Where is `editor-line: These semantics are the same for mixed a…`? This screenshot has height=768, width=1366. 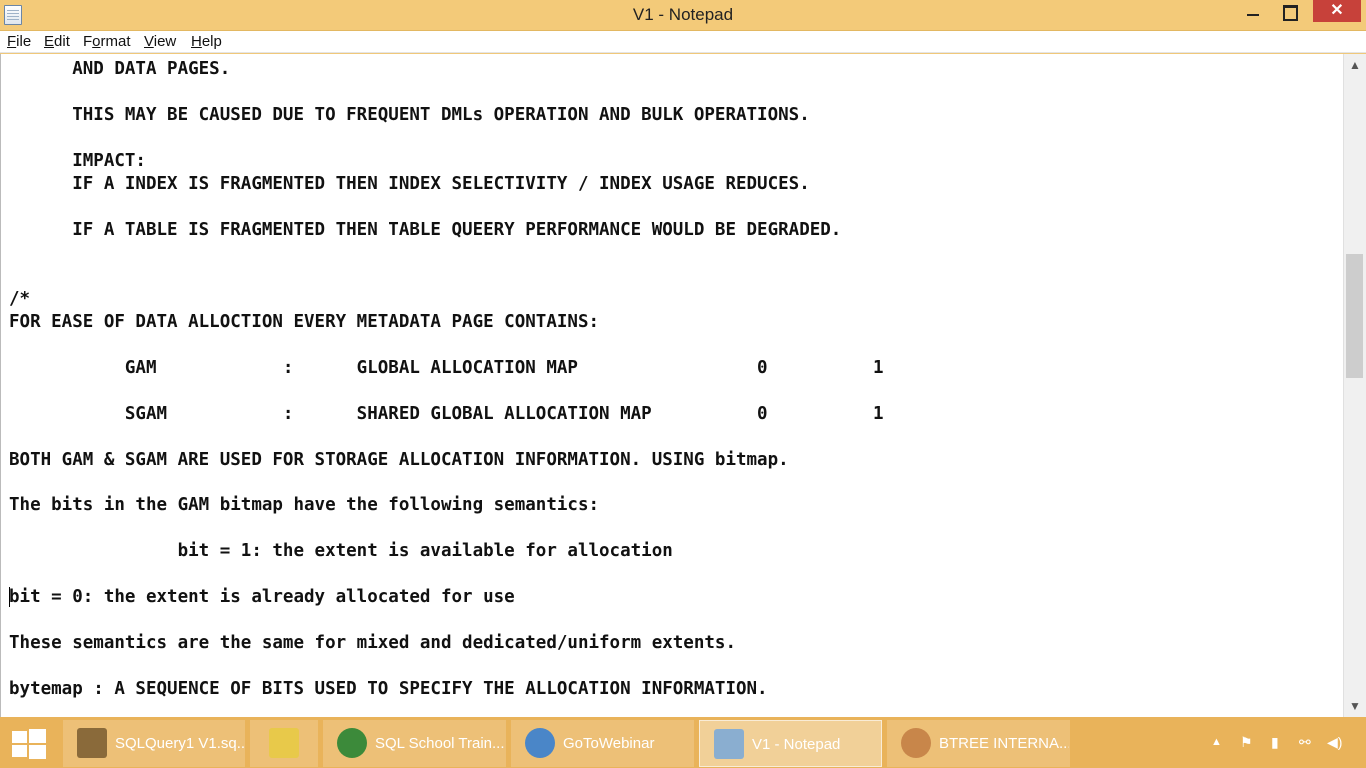 editor-line: These semantics are the same for mixed a… is located at coordinates (372, 643).